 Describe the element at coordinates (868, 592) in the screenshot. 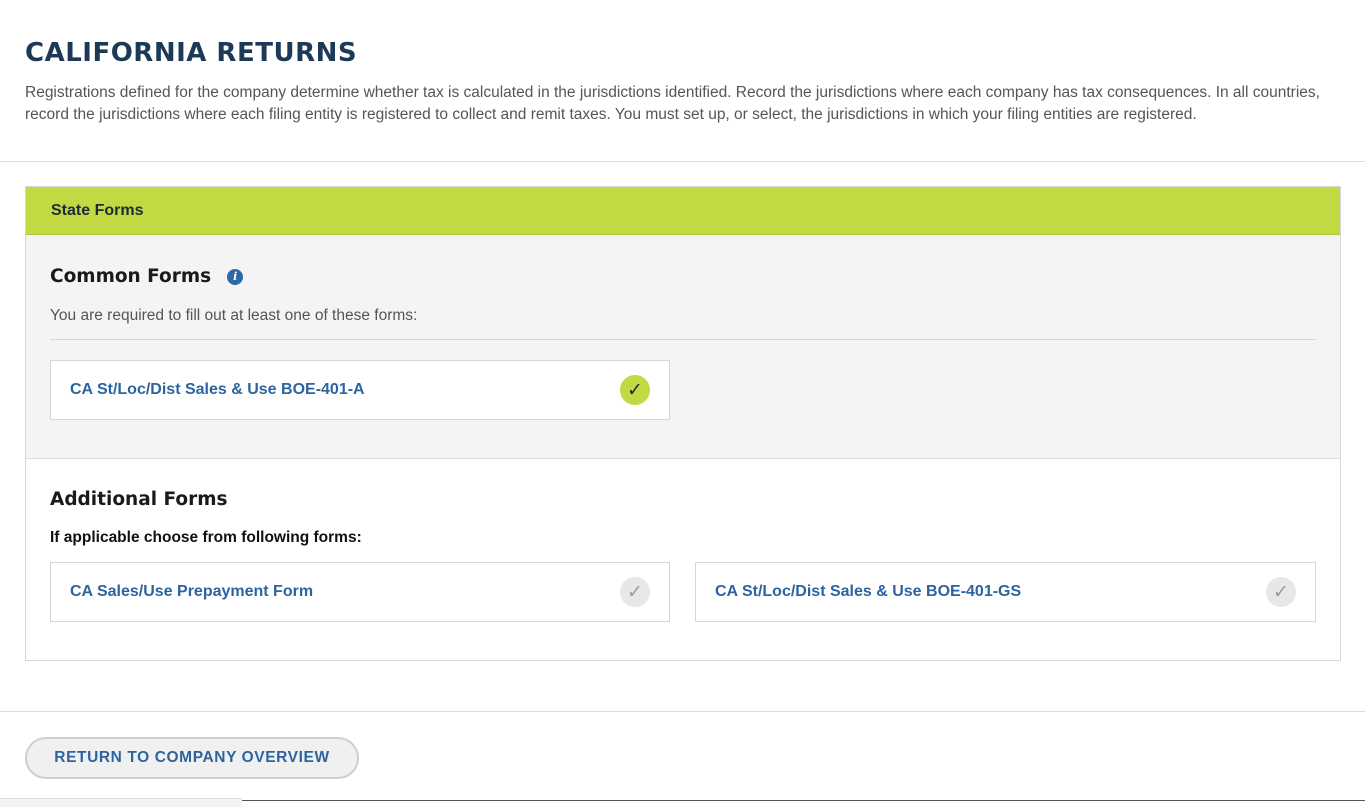

I see `form-label: CA St/Loc/Dist Sales & Use BOE-401-GS` at that location.